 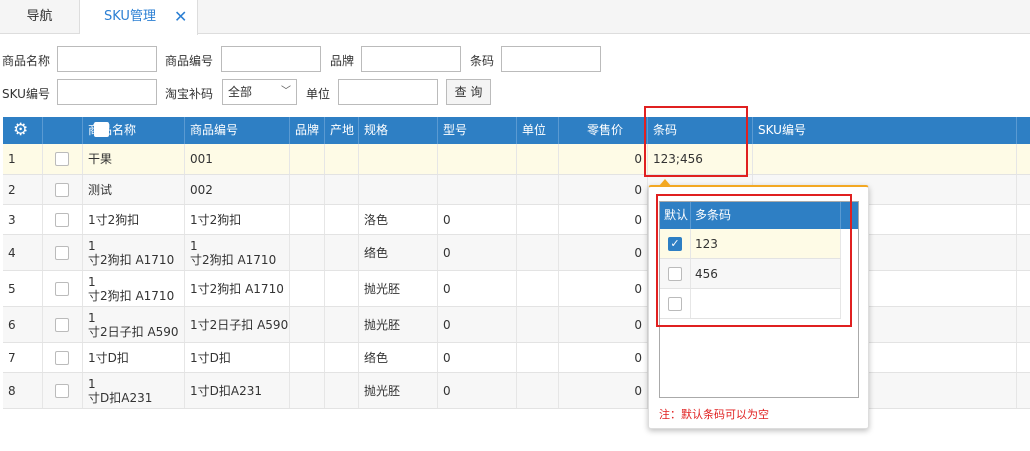 I want to click on cell-spec: 络色, so click(x=398, y=252).